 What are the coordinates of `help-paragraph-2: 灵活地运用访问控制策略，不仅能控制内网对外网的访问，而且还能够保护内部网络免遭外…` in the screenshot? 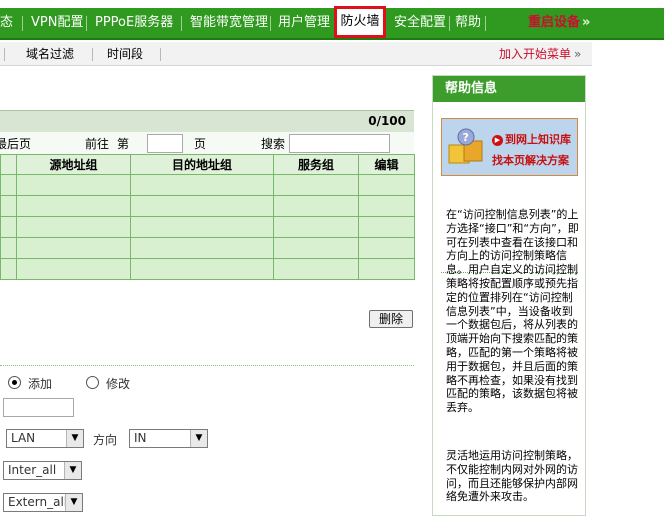 It's located at (512, 476).